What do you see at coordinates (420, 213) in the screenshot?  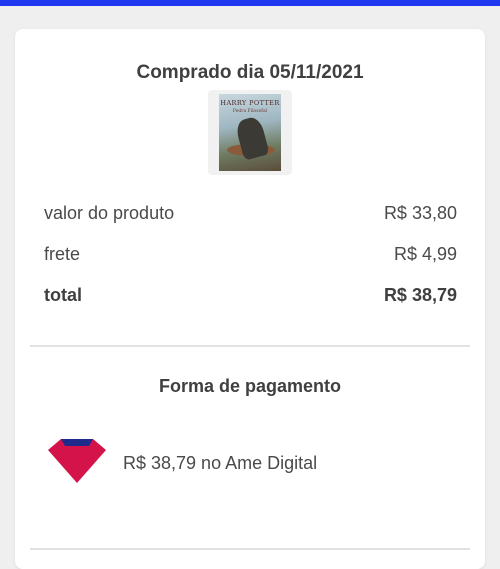 I see `summary-value: R$ 33,80` at bounding box center [420, 213].